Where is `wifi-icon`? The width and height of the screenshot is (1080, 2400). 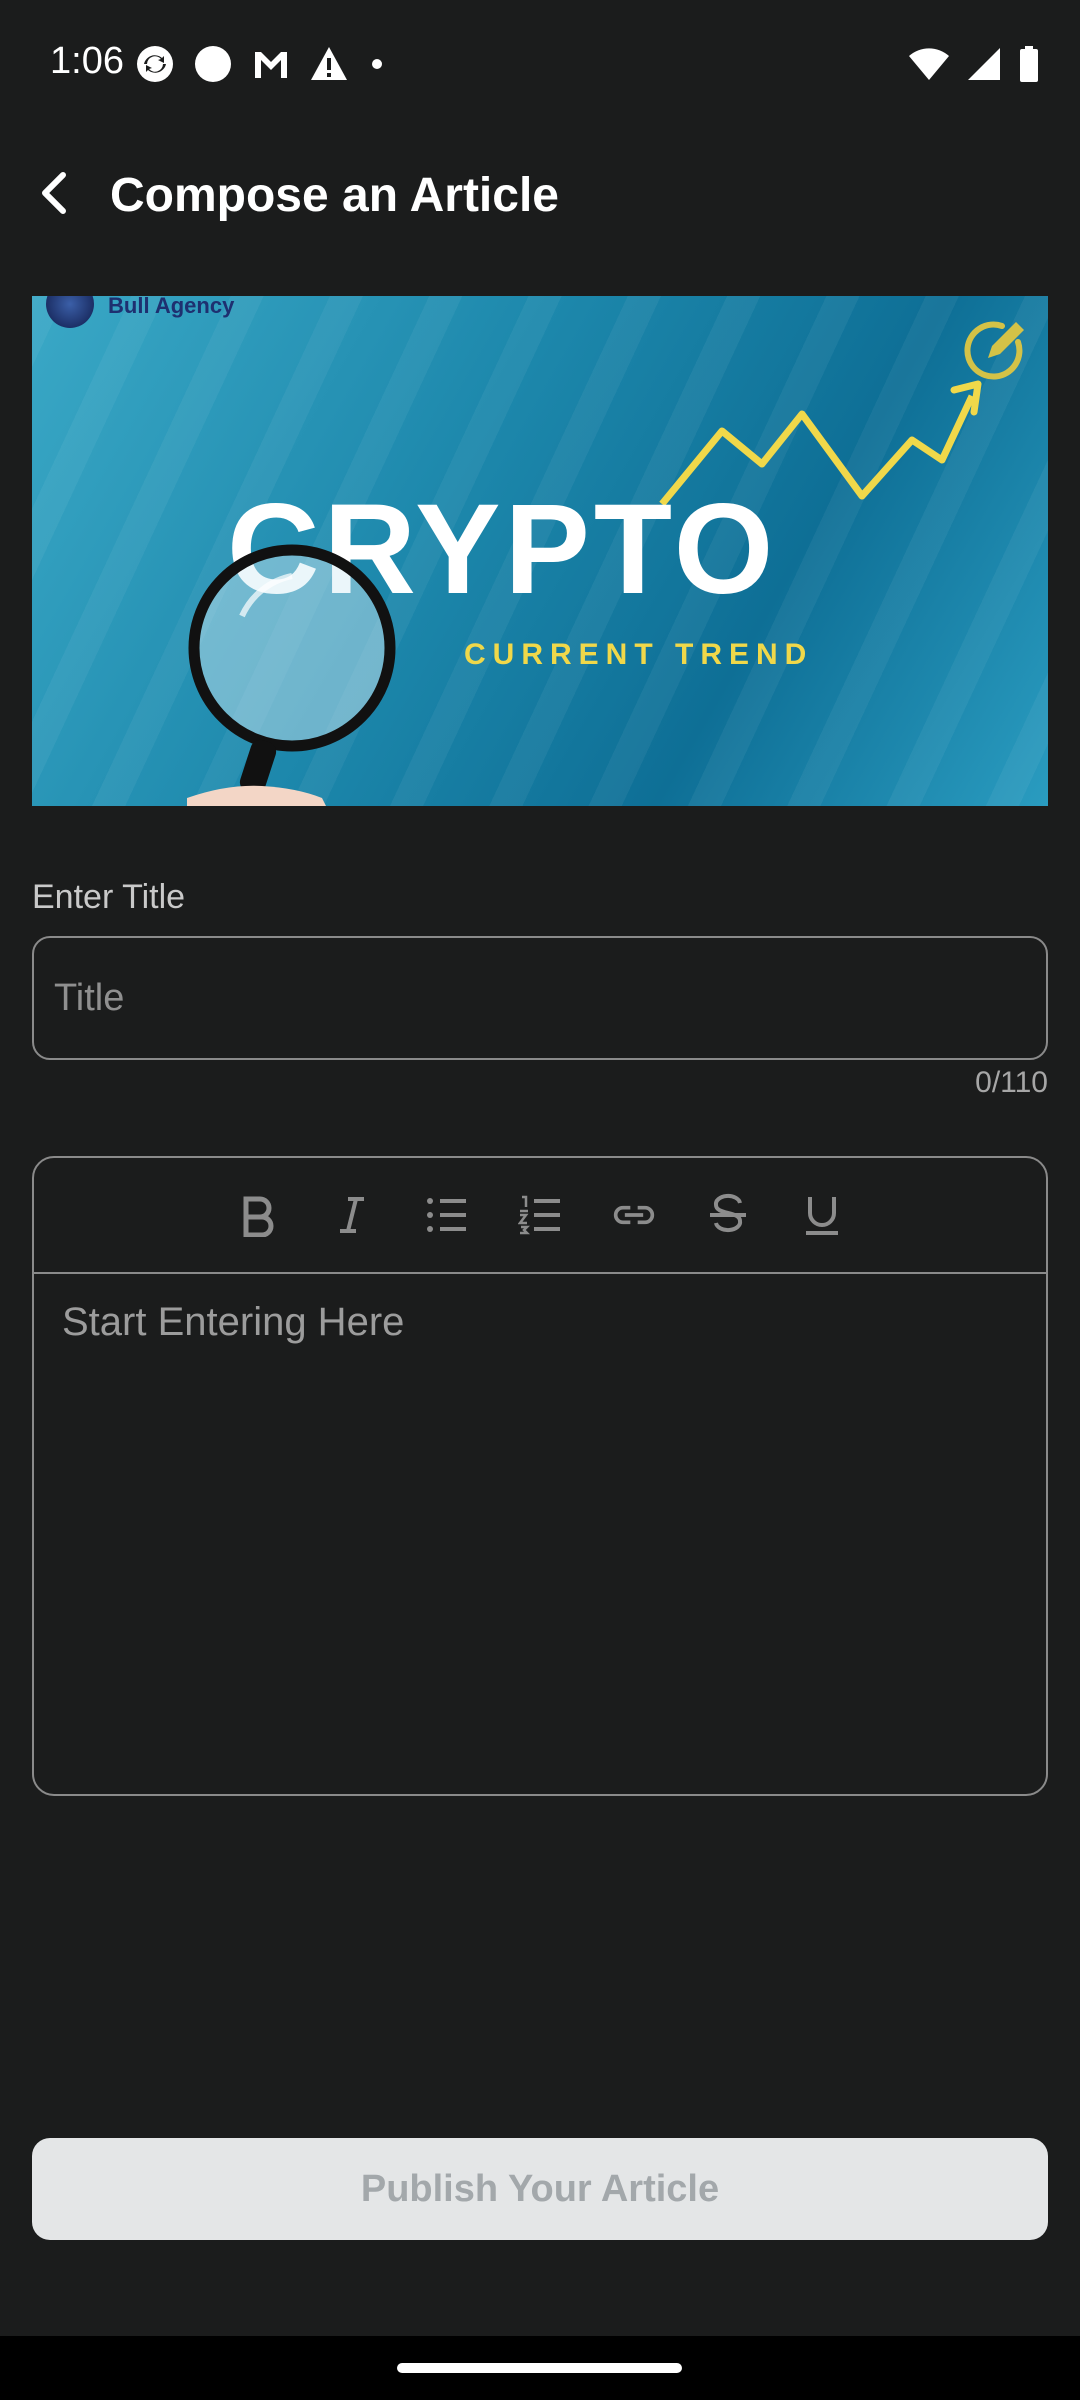
wifi-icon is located at coordinates (929, 66).